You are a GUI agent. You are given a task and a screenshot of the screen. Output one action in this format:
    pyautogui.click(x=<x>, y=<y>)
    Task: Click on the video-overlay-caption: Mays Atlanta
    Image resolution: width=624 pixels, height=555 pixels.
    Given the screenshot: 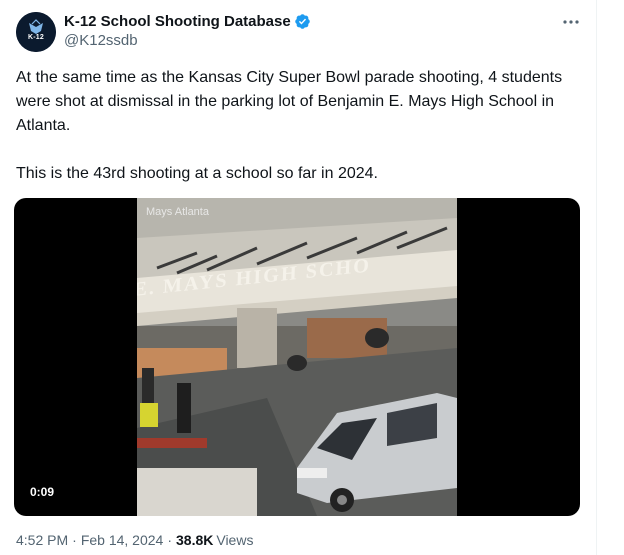 What is the action you would take?
    pyautogui.click(x=177, y=212)
    